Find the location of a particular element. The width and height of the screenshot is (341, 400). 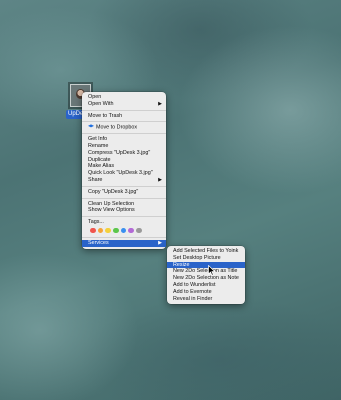

menu-item-move-to-dropbox: Move to Dropbox is located at coordinates (124, 127).